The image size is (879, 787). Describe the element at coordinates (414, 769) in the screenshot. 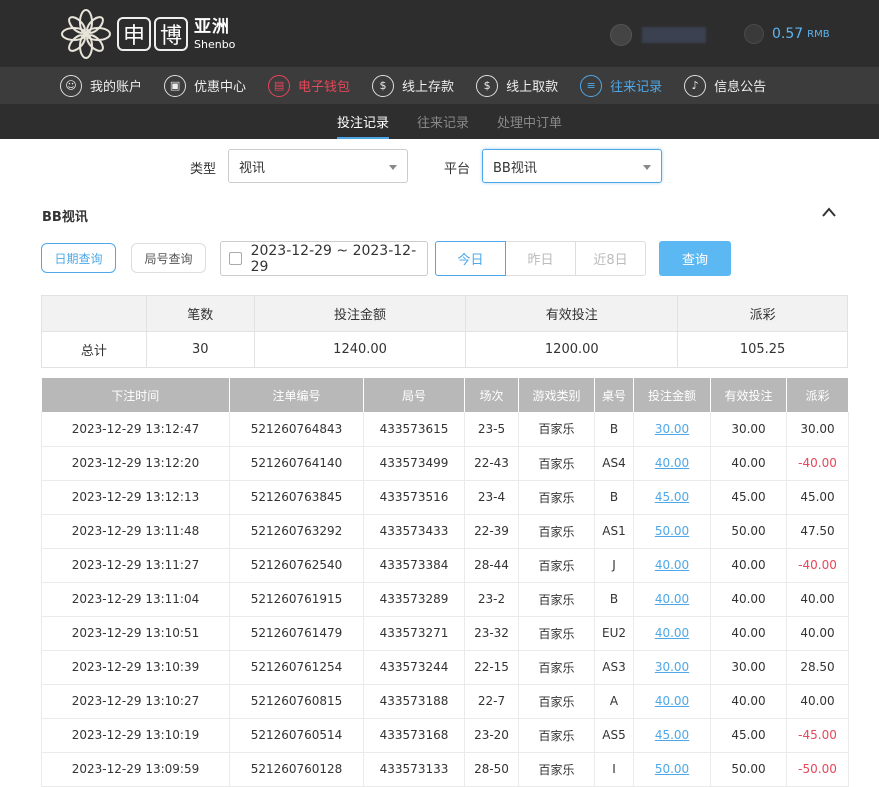

I see `round-id-cell: 433573133` at that location.